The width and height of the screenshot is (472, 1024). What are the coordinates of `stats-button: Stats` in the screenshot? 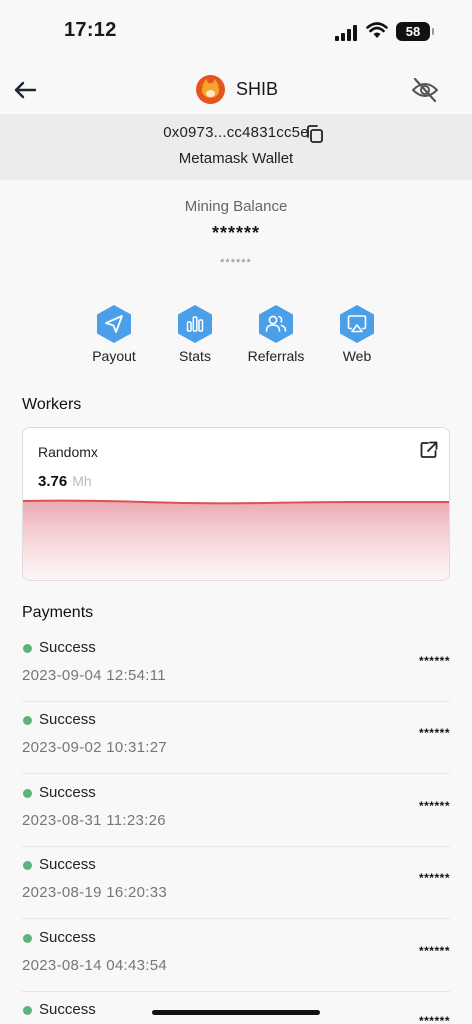 It's located at (195, 334).